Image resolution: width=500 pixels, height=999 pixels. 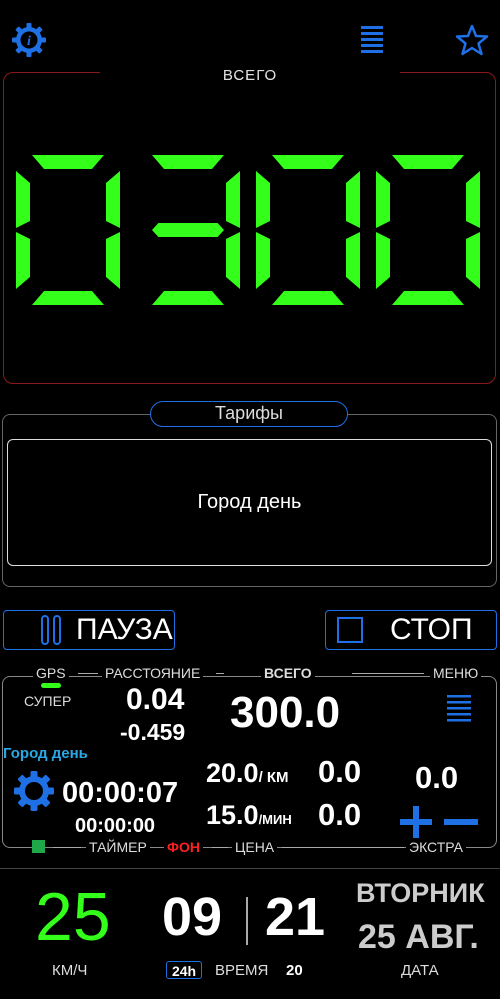 What do you see at coordinates (183, 847) in the screenshot?
I see `background-label: ФОН` at bounding box center [183, 847].